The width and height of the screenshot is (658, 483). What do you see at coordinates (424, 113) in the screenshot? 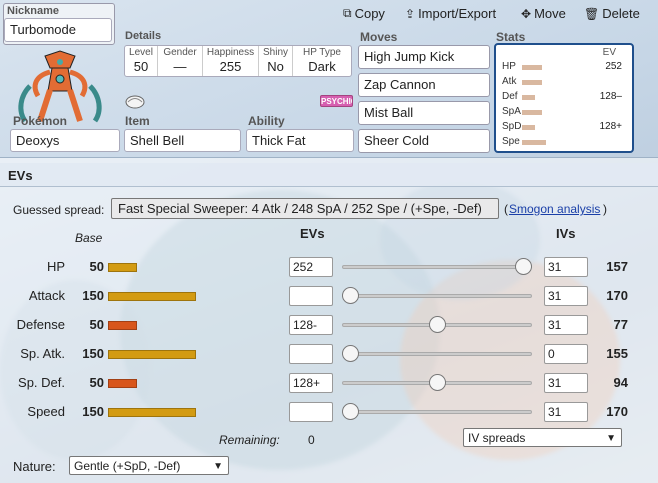
I see `move-3-input: Mist Ball` at bounding box center [424, 113].